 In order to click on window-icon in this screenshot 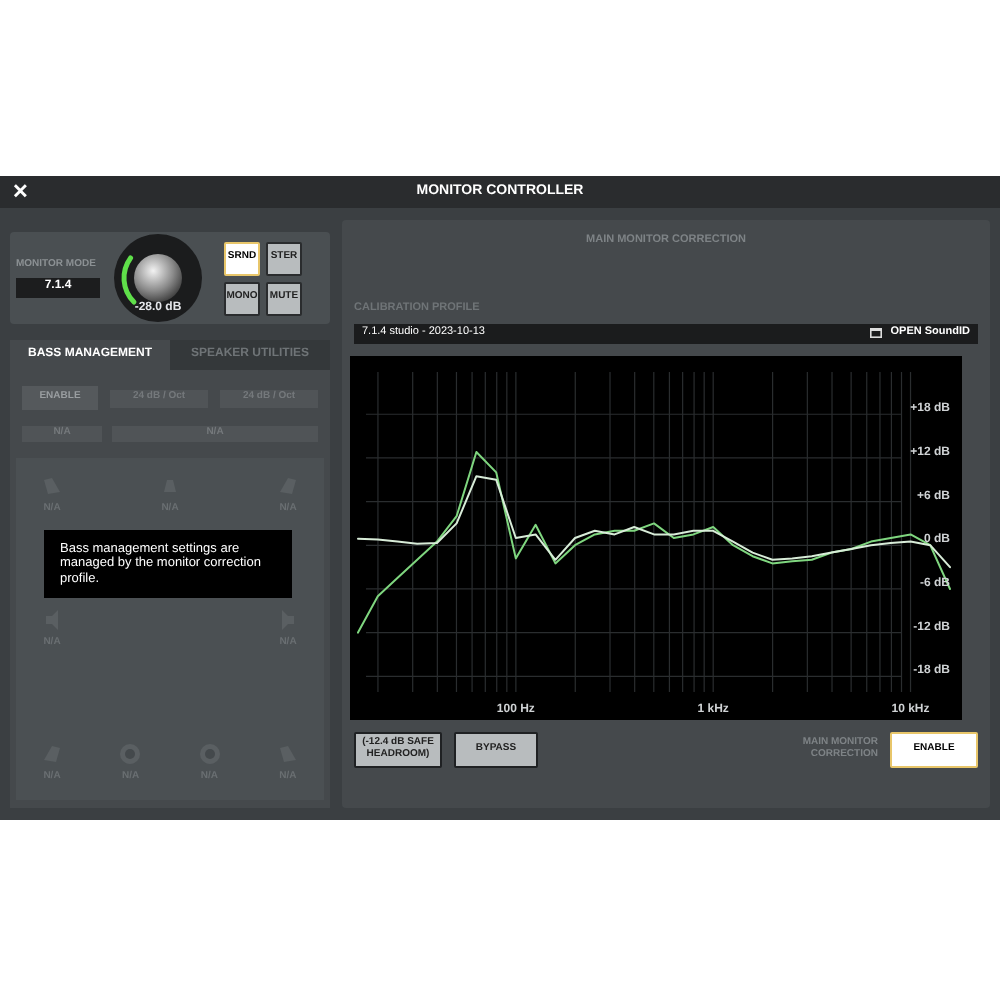, I will do `click(876, 333)`.